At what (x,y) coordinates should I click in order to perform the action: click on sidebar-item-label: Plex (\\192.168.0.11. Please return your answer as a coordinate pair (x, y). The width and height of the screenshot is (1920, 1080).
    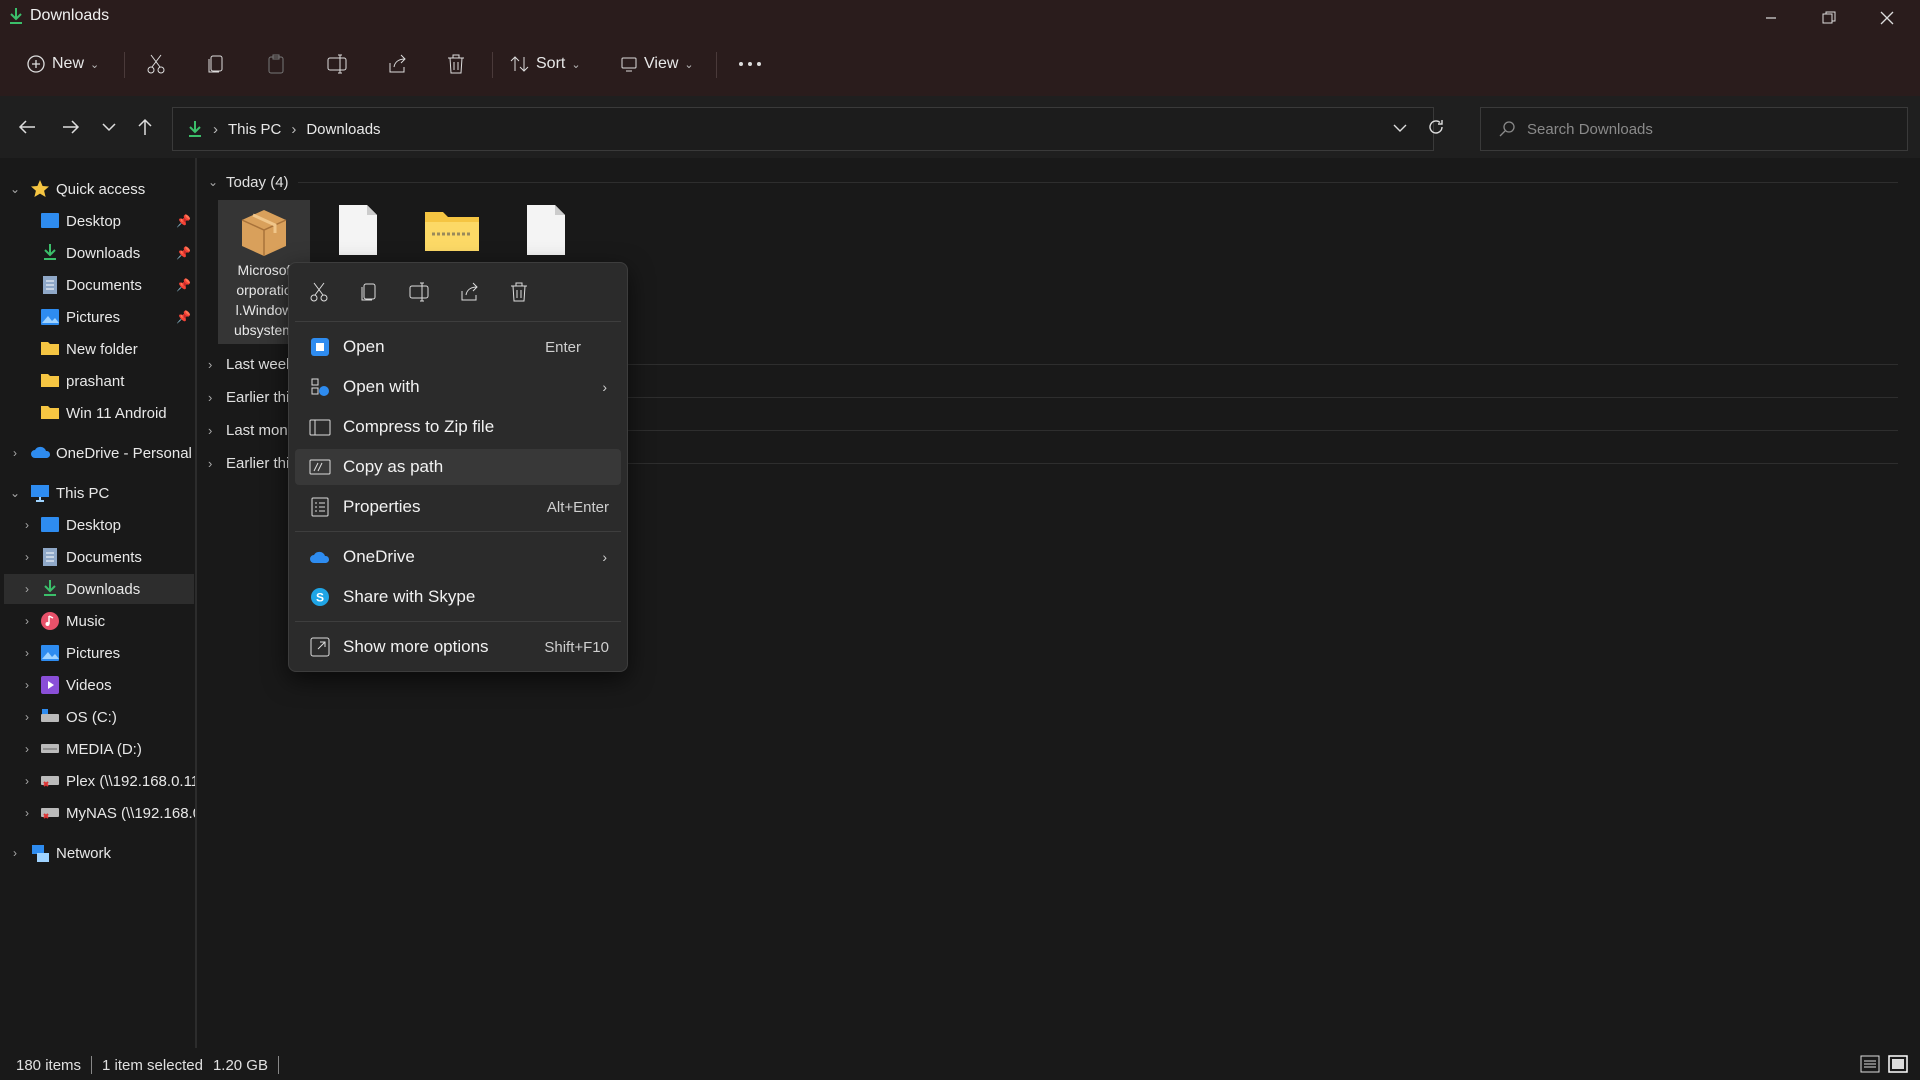
    Looking at the image, I should click on (130, 781).